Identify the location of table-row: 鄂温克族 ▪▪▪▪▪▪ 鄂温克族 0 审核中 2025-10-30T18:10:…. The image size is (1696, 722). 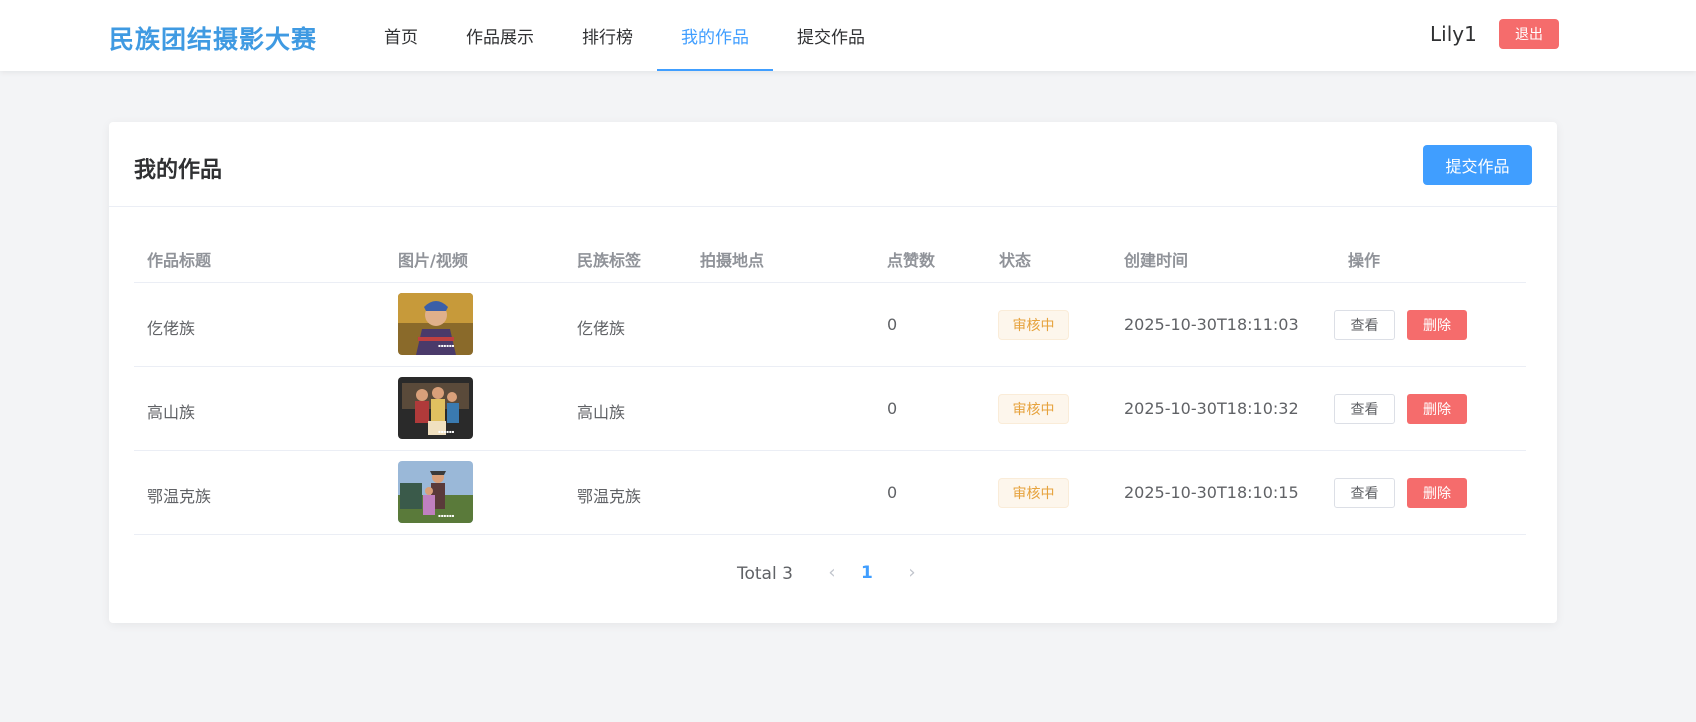
(830, 493).